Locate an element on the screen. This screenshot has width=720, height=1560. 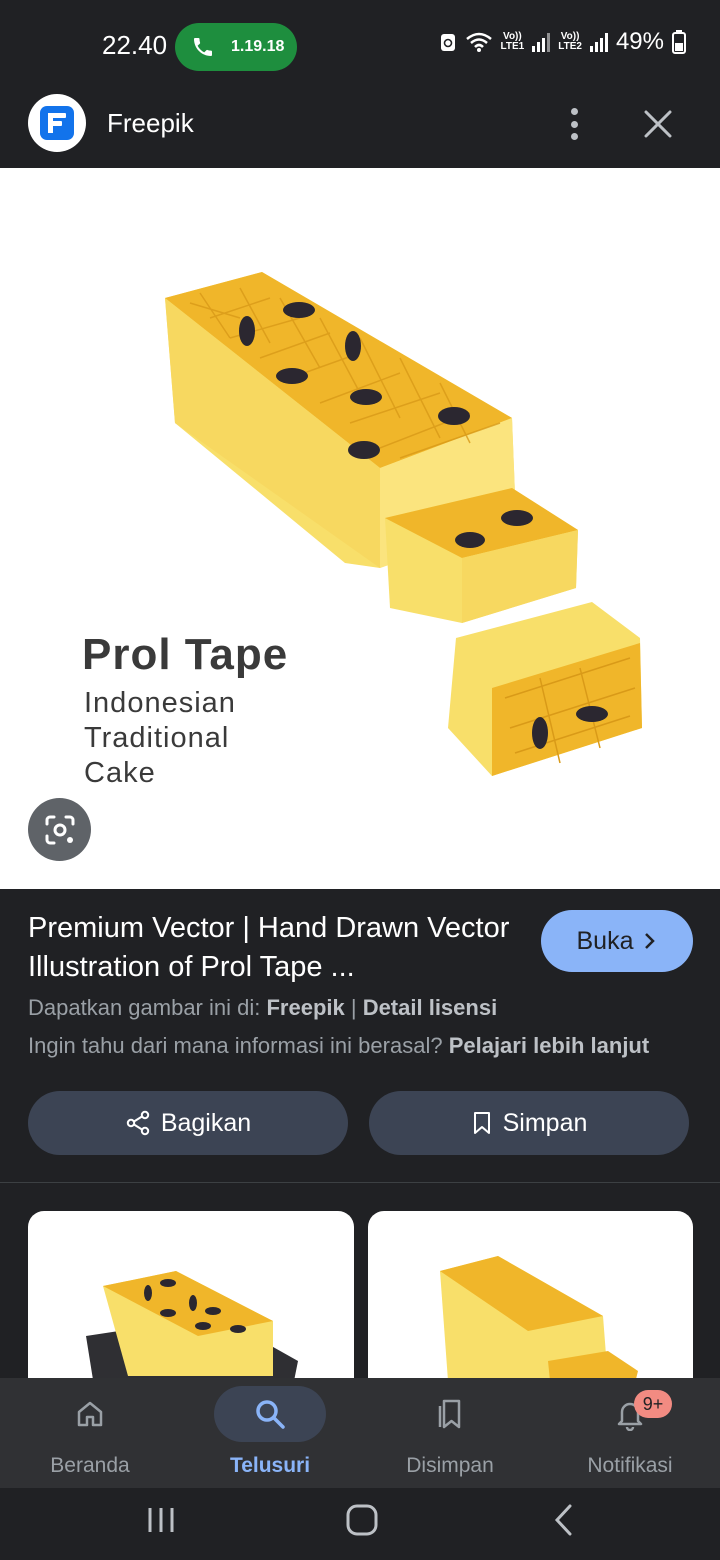
nav-beranda-label: Beranda is located at coordinates (90, 1465).